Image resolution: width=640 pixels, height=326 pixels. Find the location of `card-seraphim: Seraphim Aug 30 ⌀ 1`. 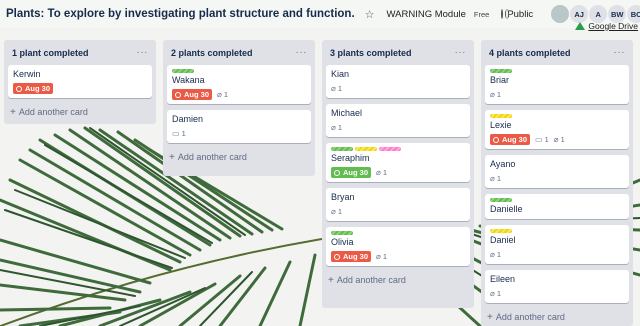

card-seraphim: Seraphim Aug 30 ⌀ 1 is located at coordinates (398, 162).